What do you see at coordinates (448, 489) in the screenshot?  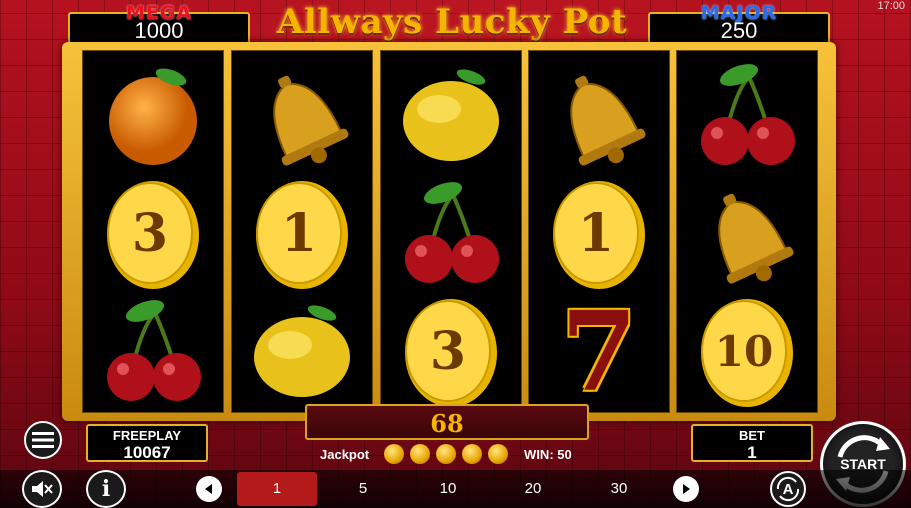 I see `bet-option-10: 10` at bounding box center [448, 489].